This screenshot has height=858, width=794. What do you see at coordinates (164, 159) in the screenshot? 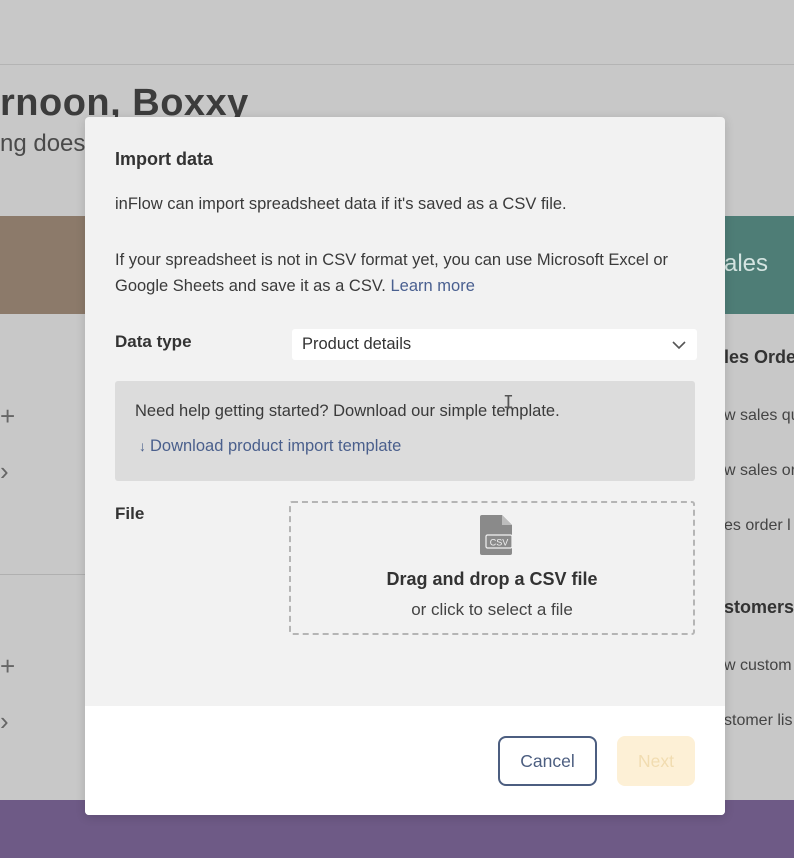
I see `modal-title: Import data` at bounding box center [164, 159].